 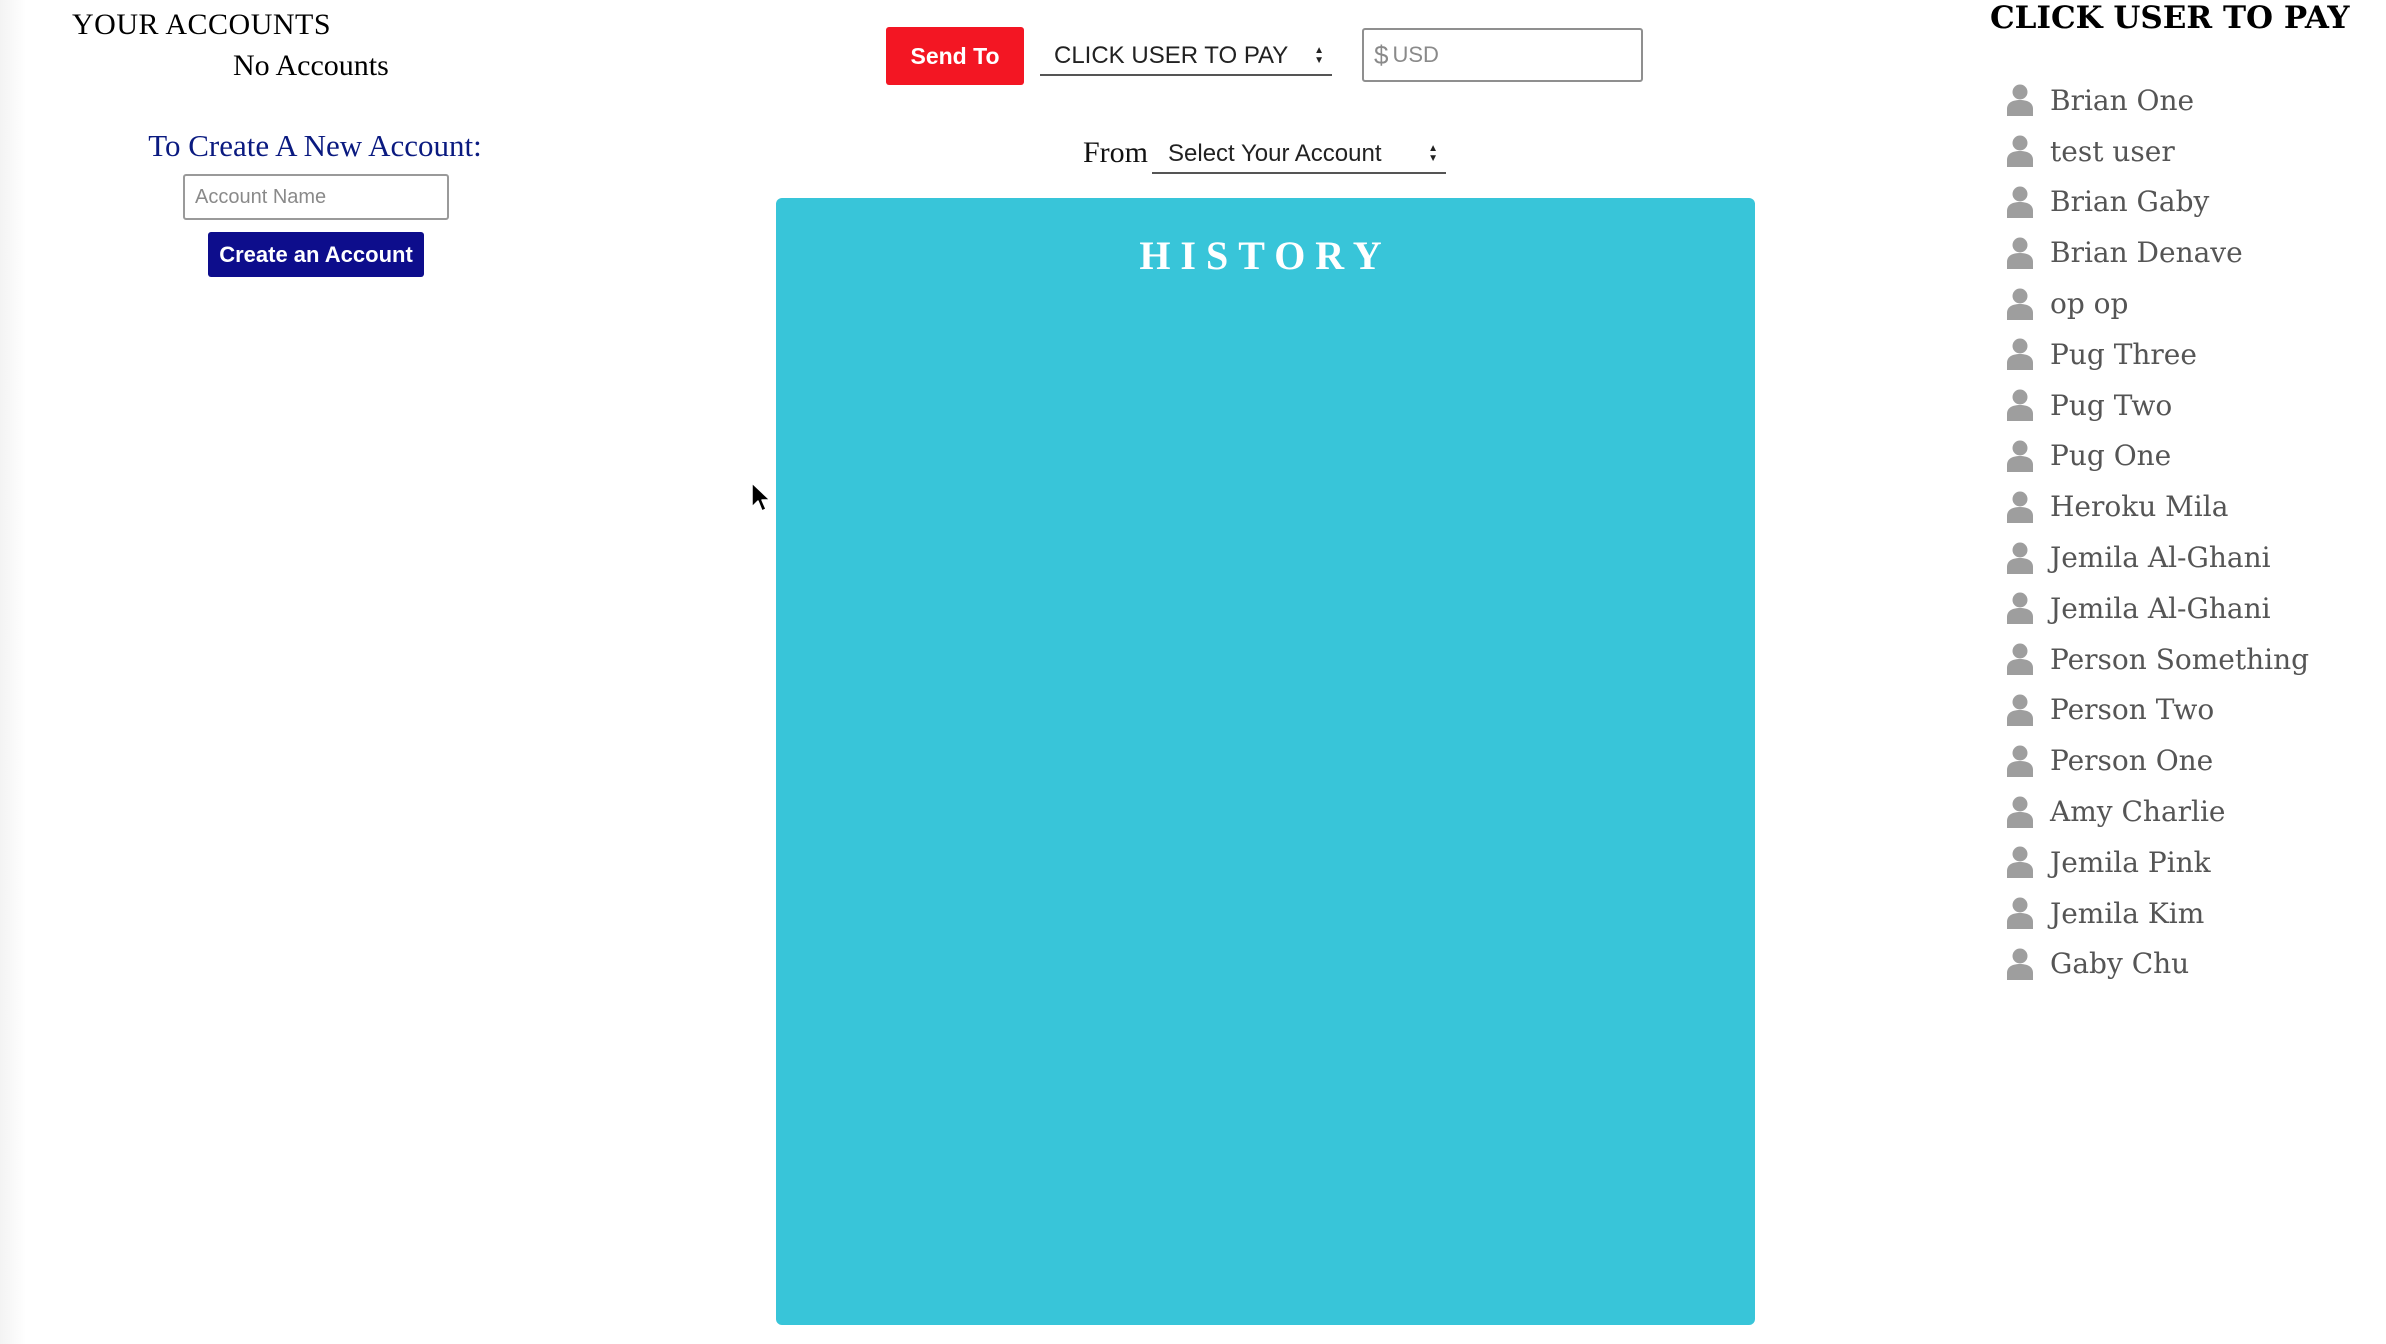 What do you see at coordinates (2130, 862) in the screenshot?
I see `user-name: Jemila Pink` at bounding box center [2130, 862].